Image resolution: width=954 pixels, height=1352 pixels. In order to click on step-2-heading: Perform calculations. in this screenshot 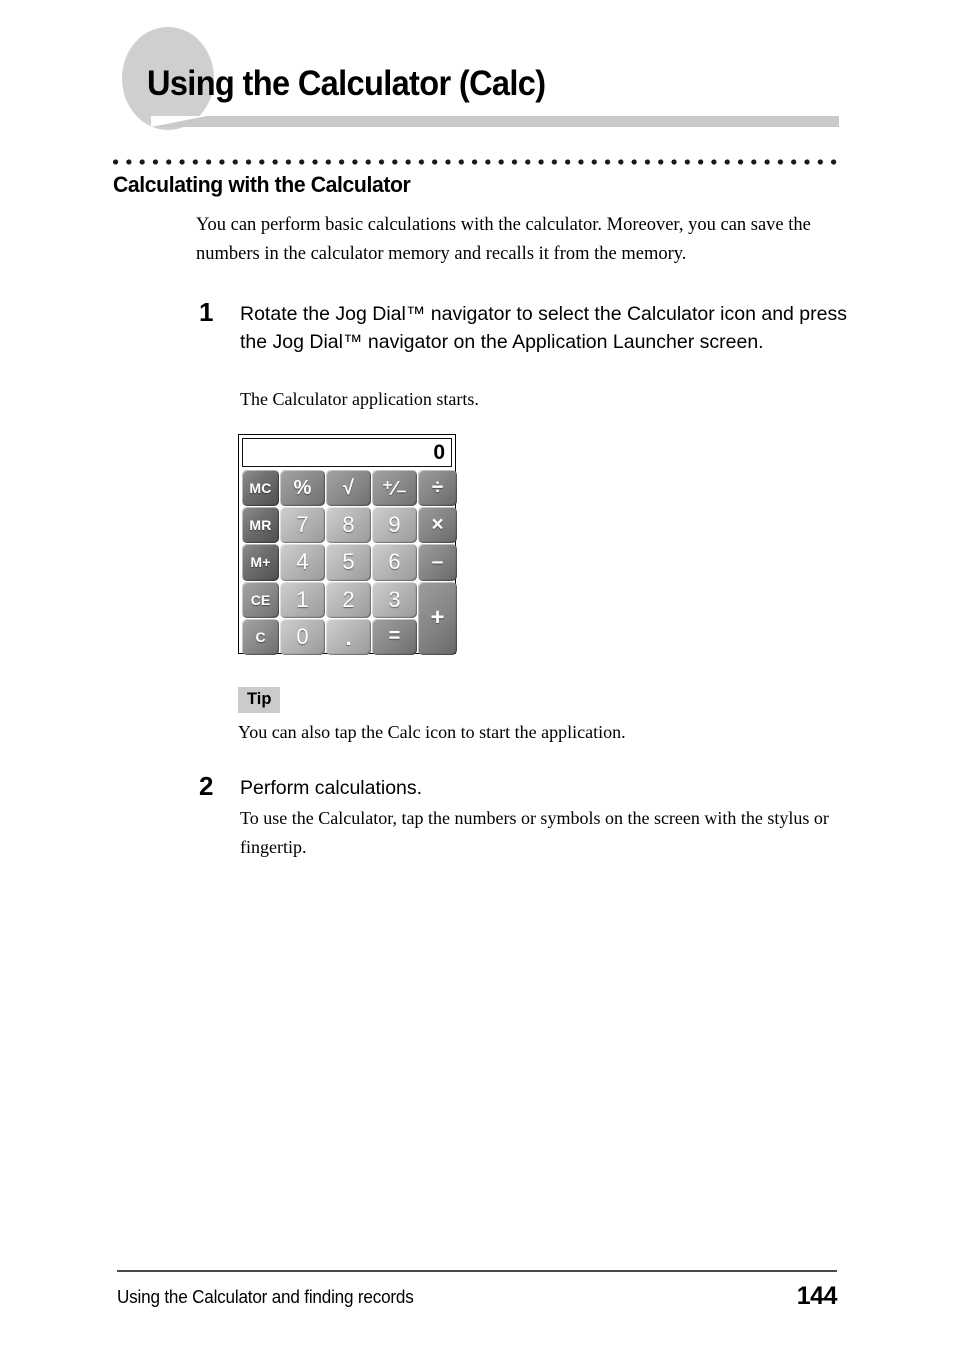, I will do `click(331, 788)`.